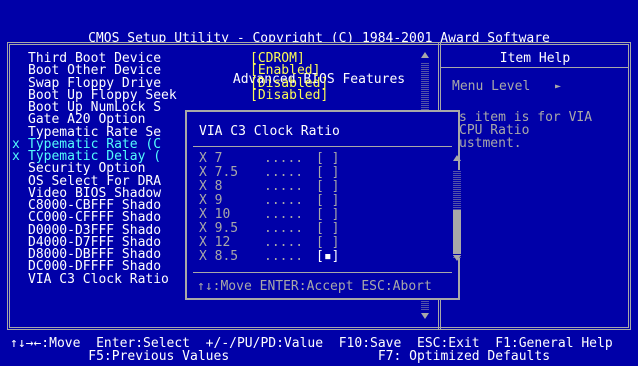  What do you see at coordinates (327, 256) in the screenshot?
I see `option-checkbox: [▪]` at bounding box center [327, 256].